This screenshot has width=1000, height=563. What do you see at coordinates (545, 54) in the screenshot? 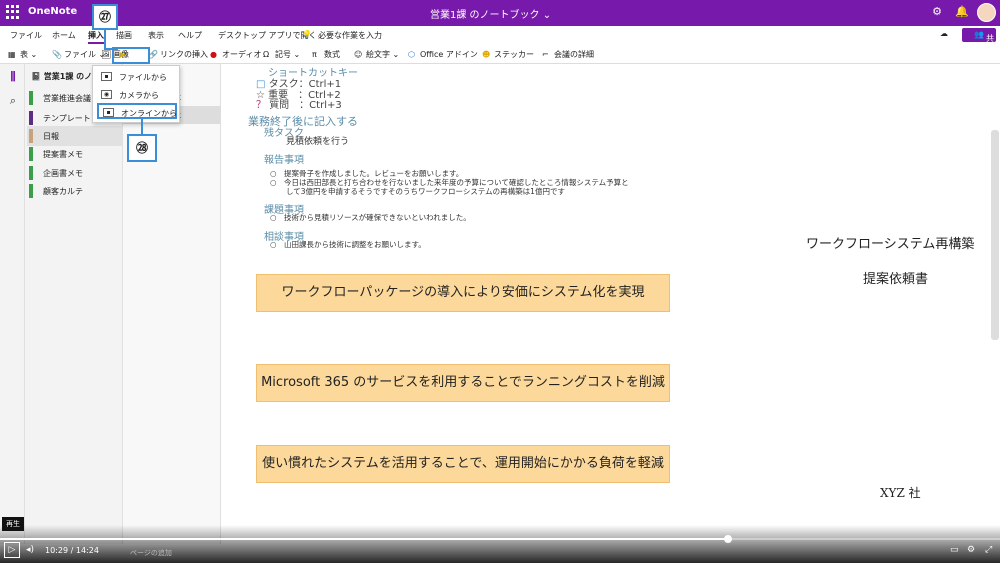
I see `meeting-icon: ⌐` at bounding box center [545, 54].